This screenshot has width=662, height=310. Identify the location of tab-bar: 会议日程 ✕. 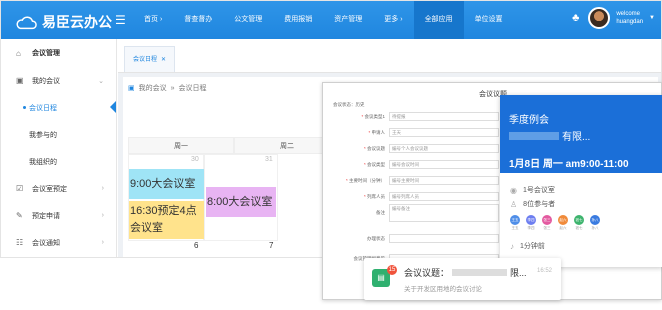
(389, 56).